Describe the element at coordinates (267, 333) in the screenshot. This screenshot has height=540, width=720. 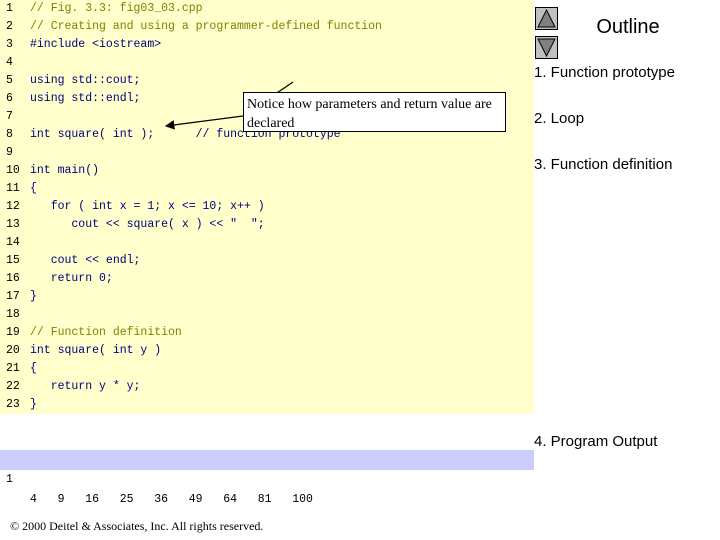
I see `code-line: 19 // Function definition` at that location.